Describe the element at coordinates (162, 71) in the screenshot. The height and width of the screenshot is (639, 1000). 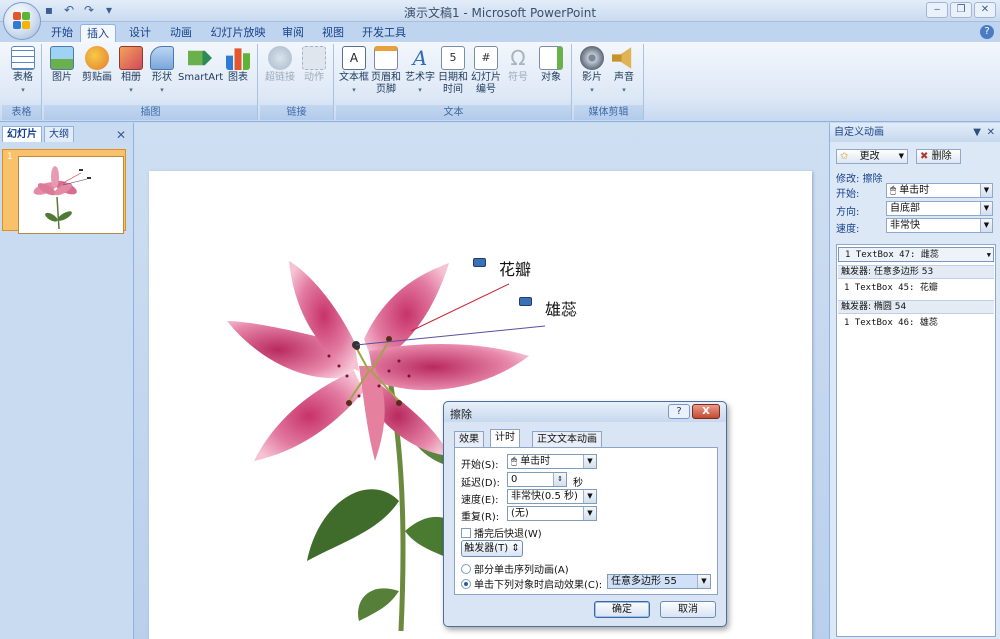
I see `shapes-button: 形状 ▾` at that location.